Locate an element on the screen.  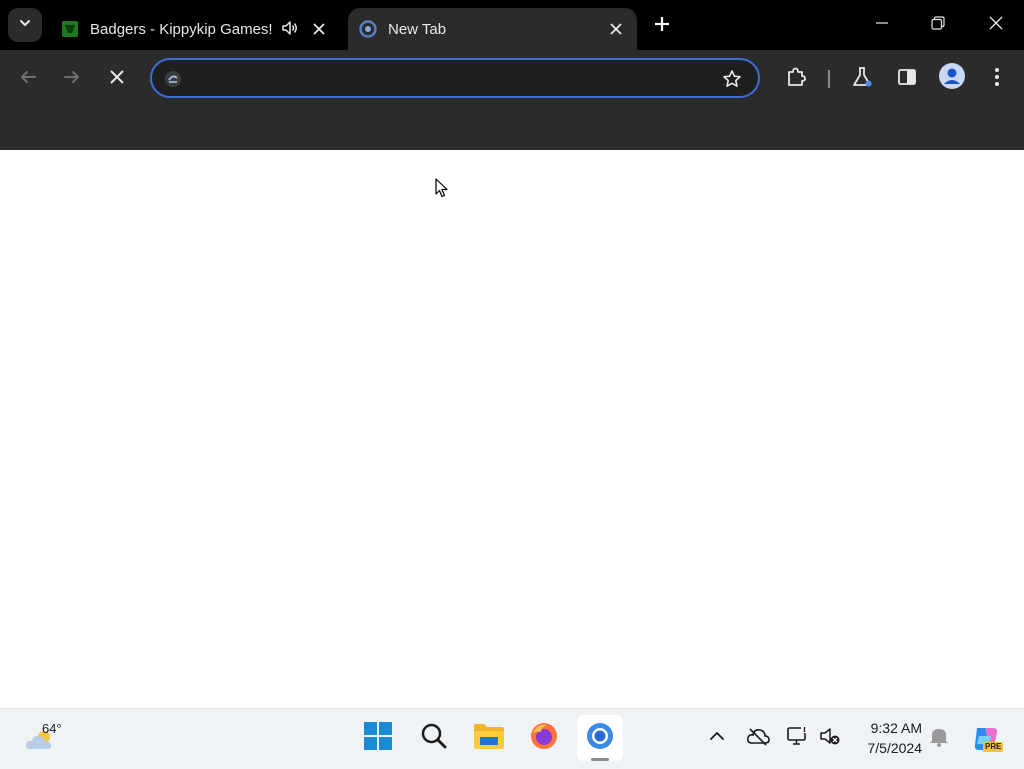
file-explorer-button is located at coordinates (489, 738).